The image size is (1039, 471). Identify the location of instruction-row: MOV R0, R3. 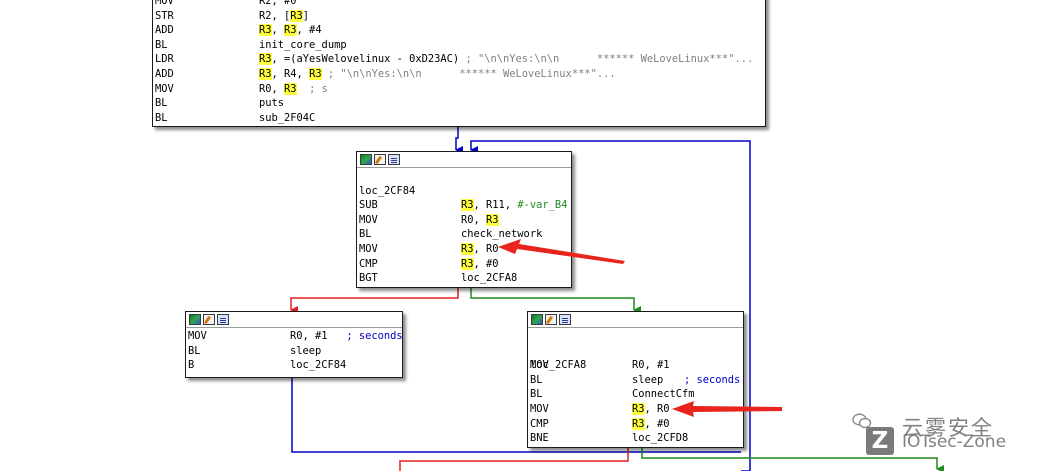
(465, 220).